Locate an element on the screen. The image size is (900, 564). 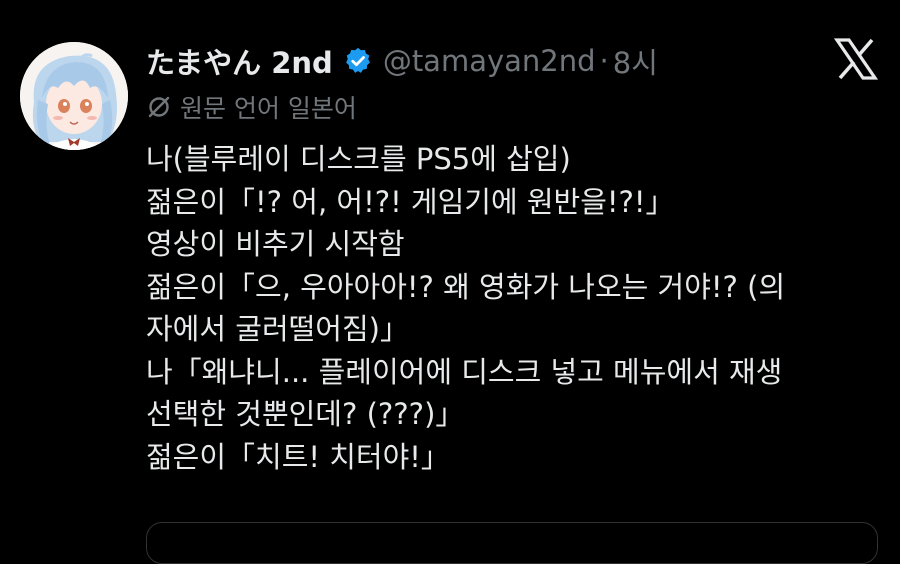
avatar is located at coordinates (74, 96).